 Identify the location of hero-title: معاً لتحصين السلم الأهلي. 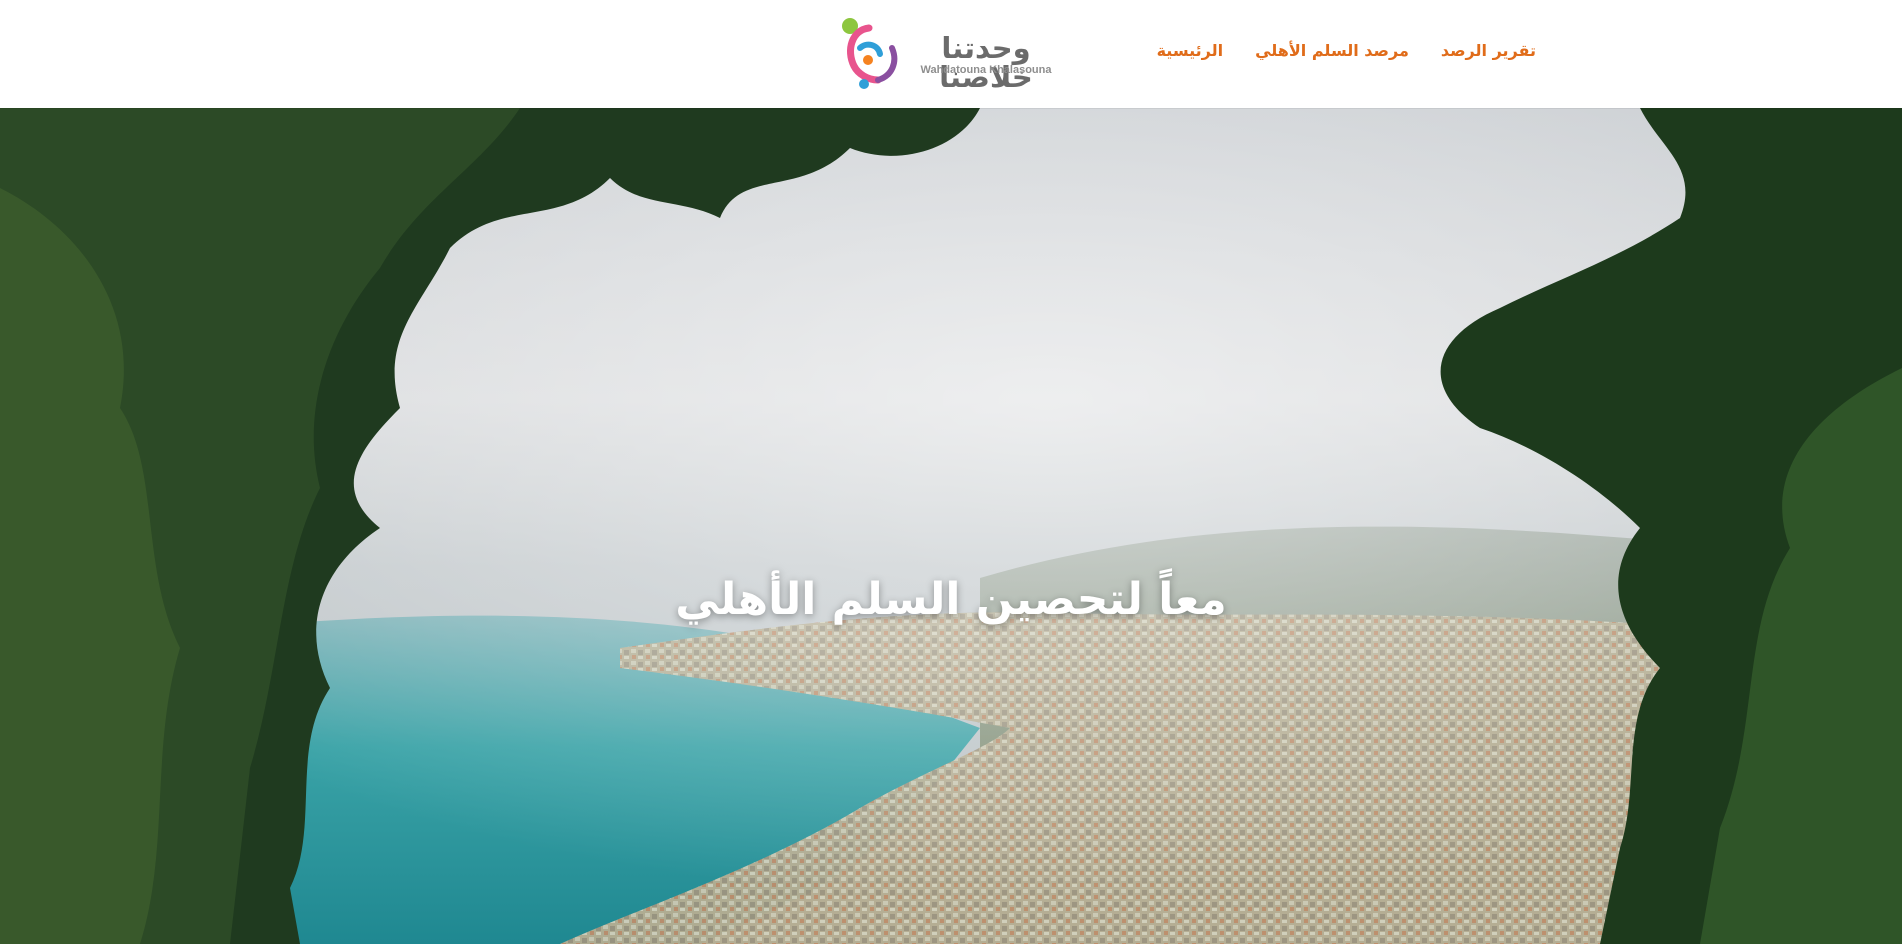
(951, 600).